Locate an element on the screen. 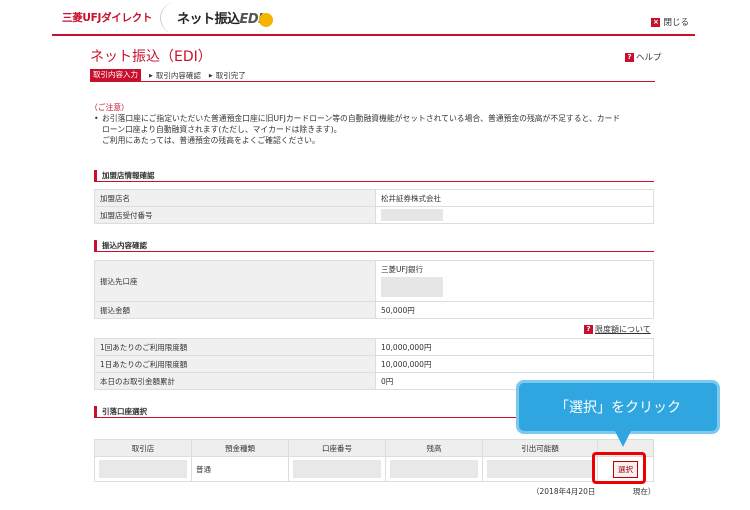 The width and height of the screenshot is (750, 510). transfer-table: 振込先口座 三菱UFJ銀行 振込金額 50,000円 is located at coordinates (374, 289).